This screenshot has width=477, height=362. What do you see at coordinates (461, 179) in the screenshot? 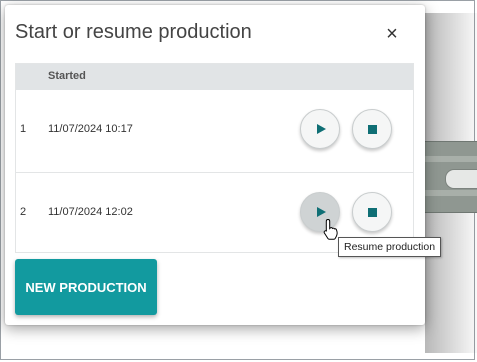
I see `background-toggle` at bounding box center [461, 179].